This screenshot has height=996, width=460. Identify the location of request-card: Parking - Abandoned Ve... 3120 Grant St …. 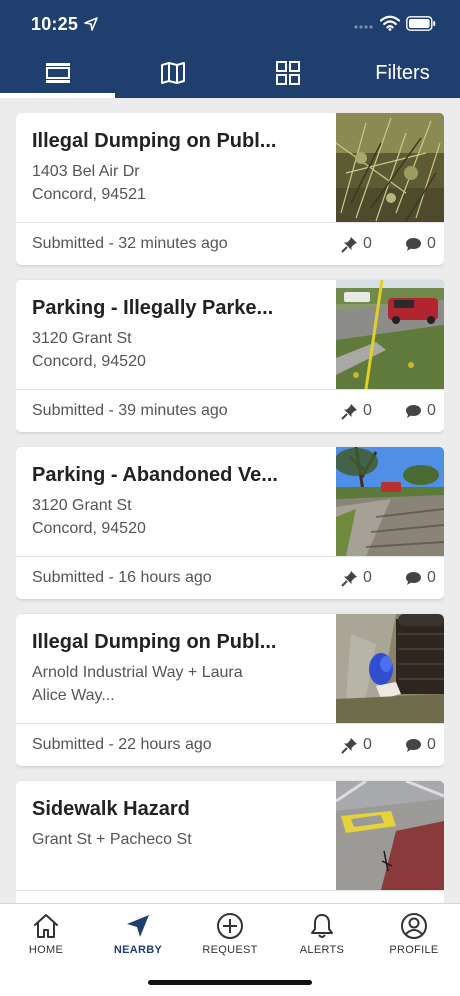
(230, 523).